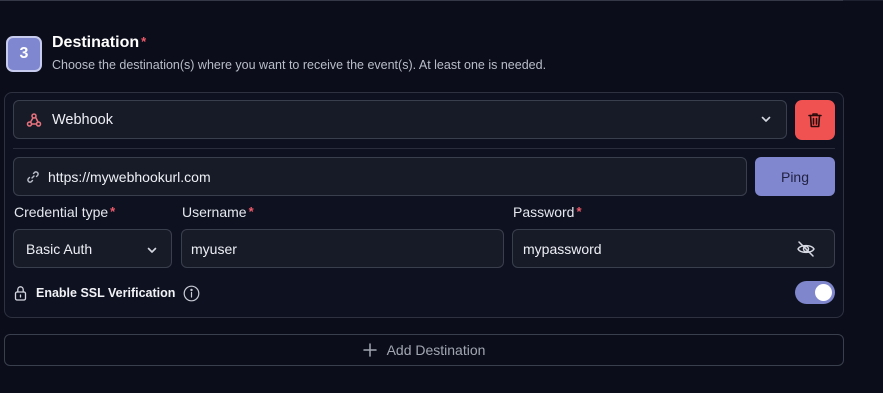 This screenshot has width=883, height=393. I want to click on eye-off-icon, so click(806, 249).